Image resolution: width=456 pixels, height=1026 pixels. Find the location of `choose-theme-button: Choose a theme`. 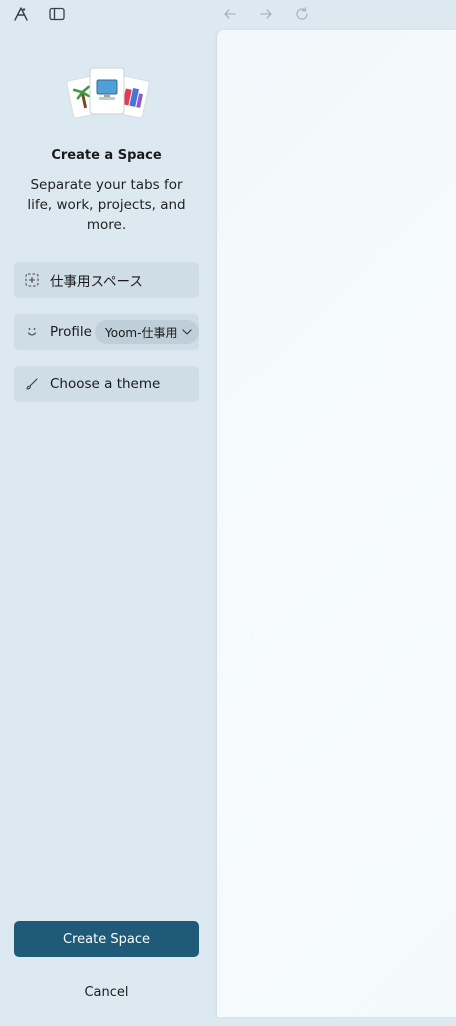

choose-theme-button: Choose a theme is located at coordinates (106, 384).